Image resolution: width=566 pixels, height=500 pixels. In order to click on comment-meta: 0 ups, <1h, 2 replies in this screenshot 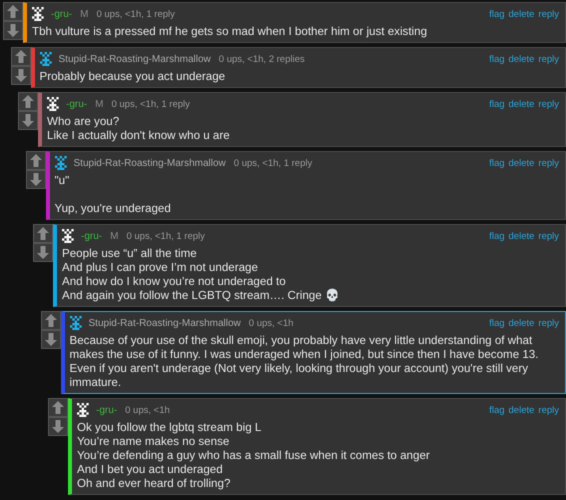, I will do `click(261, 59)`.